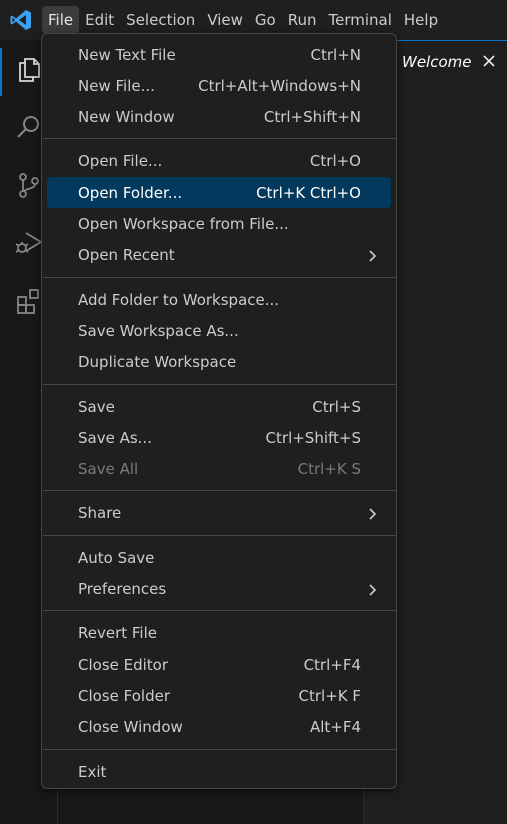  What do you see at coordinates (219, 469) in the screenshot?
I see `menu-item-save-all: Save All Ctrl+K S` at bounding box center [219, 469].